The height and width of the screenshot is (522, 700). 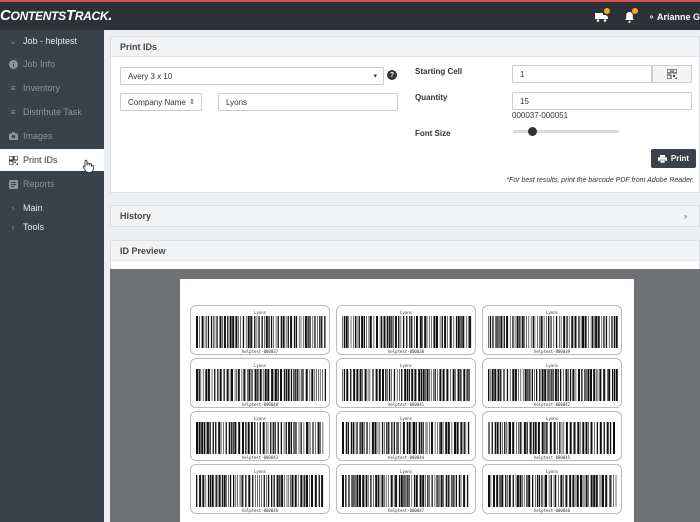 What do you see at coordinates (602, 101) in the screenshot?
I see `quantity-input: 15` at bounding box center [602, 101].